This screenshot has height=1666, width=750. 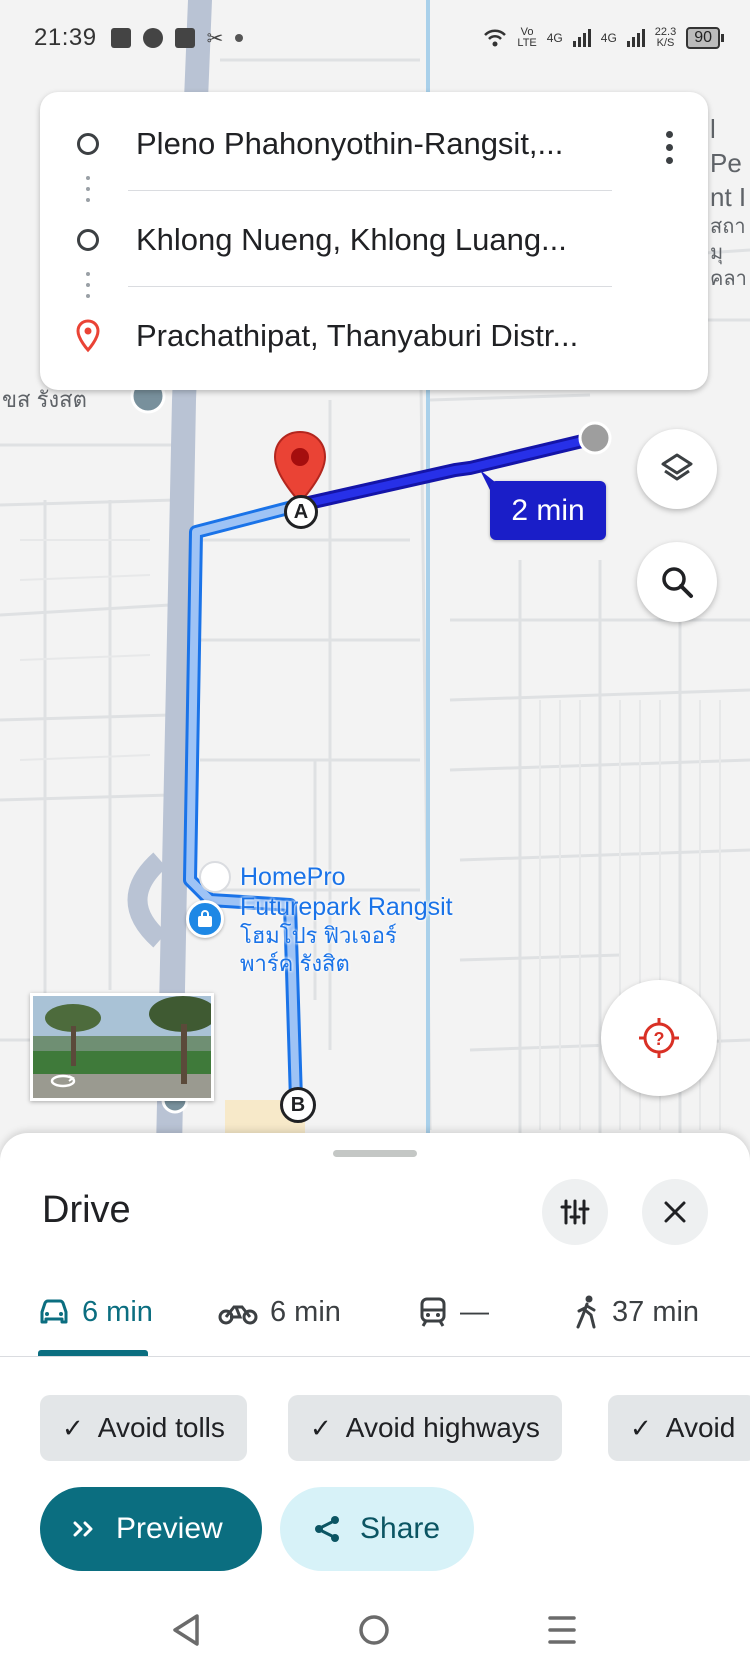 What do you see at coordinates (120, 38) in the screenshot?
I see `gallery-notification-icon` at bounding box center [120, 38].